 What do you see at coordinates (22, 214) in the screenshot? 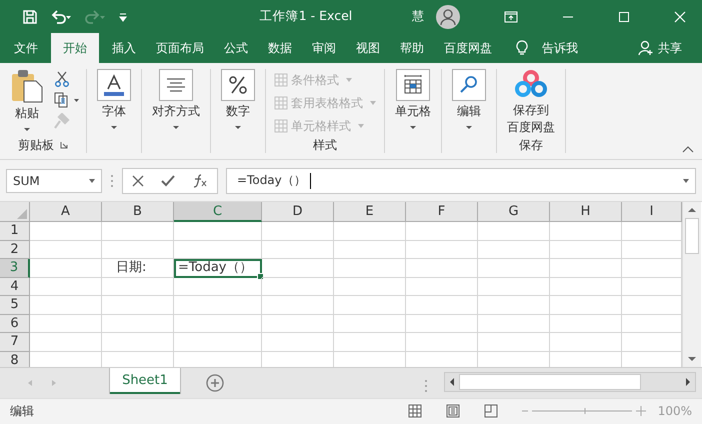
I see `select-all-icon` at bounding box center [22, 214].